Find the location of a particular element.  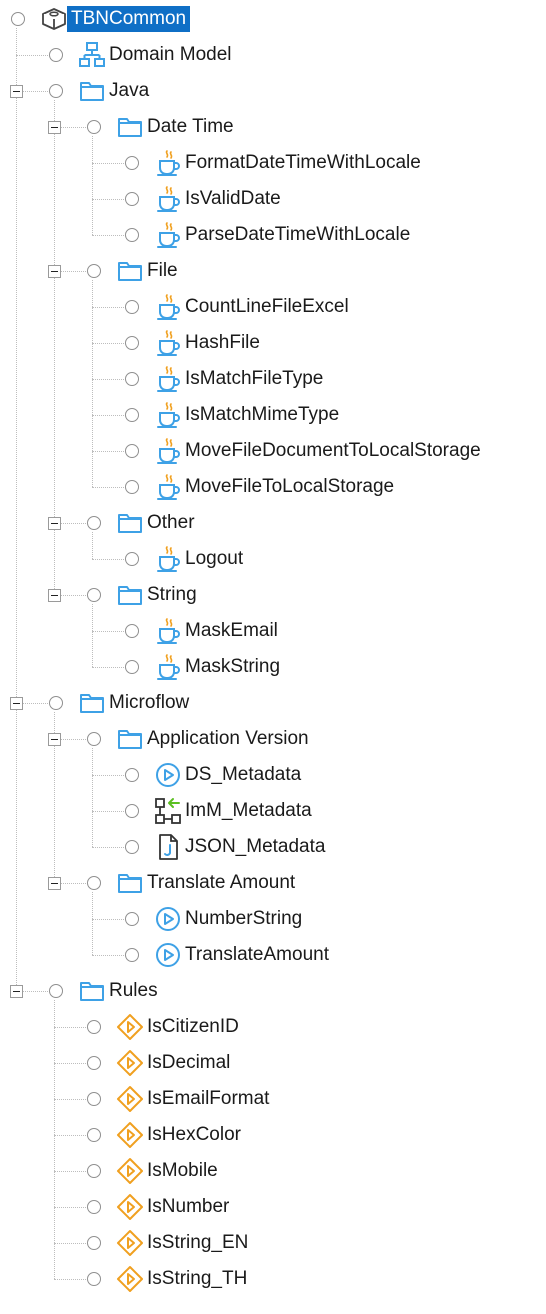

tree-node-maskstring: MaskString is located at coordinates (273, 667).